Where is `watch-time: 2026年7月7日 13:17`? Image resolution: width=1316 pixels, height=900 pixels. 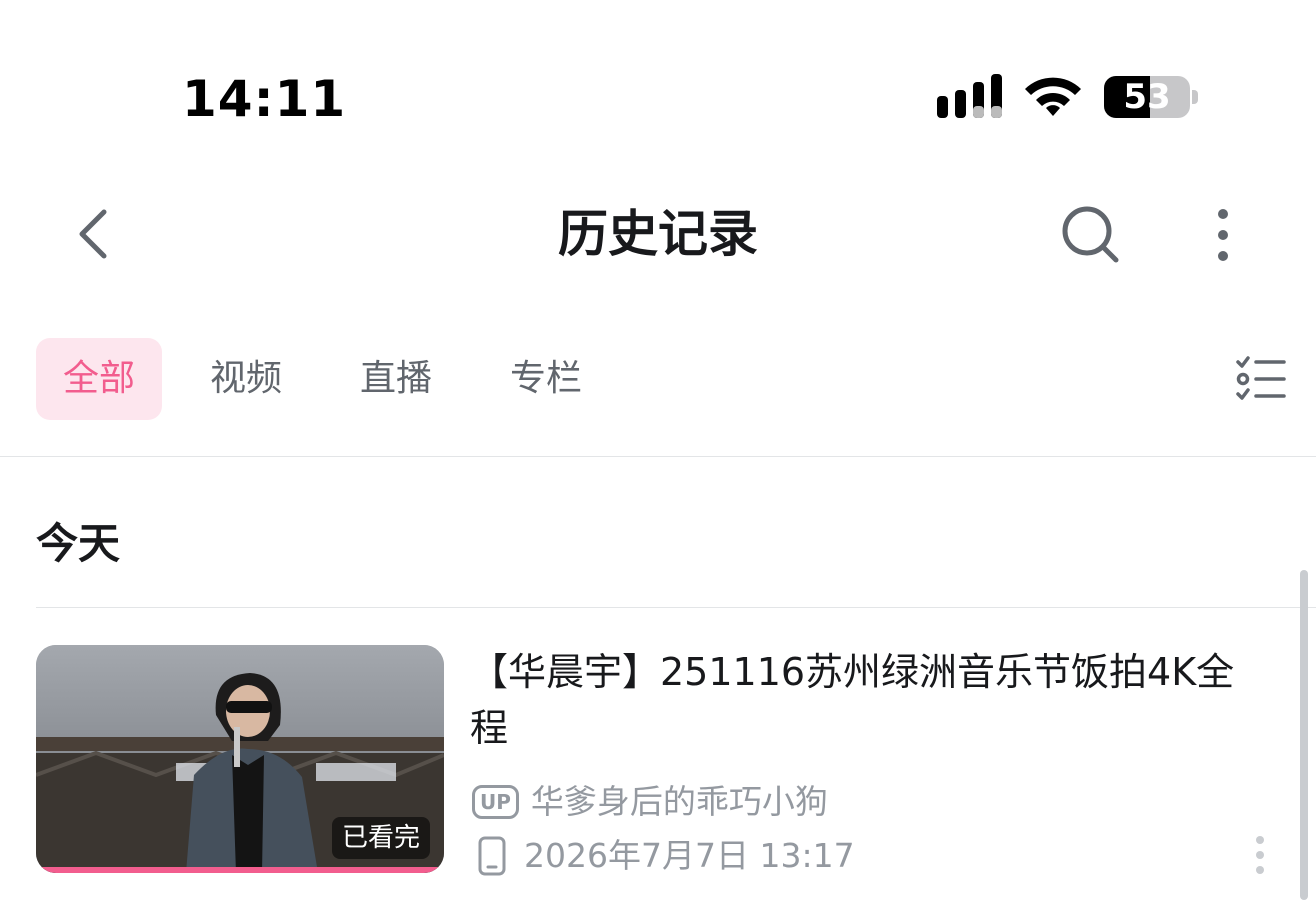 watch-time: 2026年7月7日 13:17 is located at coordinates (689, 855).